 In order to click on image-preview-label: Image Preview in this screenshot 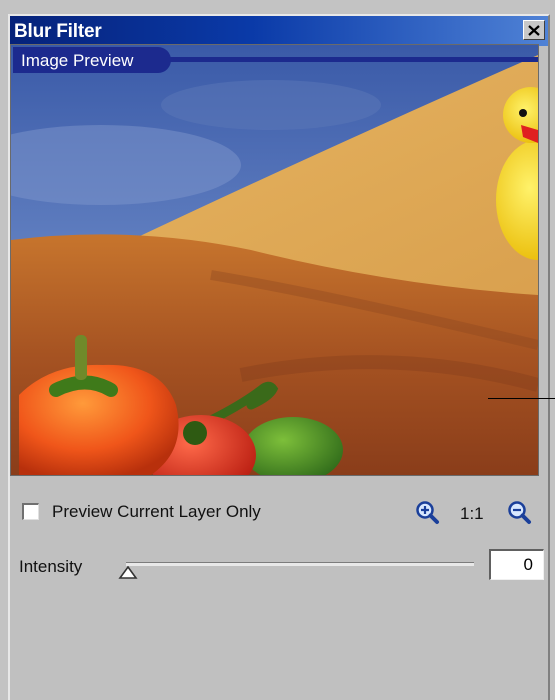, I will do `click(77, 60)`.